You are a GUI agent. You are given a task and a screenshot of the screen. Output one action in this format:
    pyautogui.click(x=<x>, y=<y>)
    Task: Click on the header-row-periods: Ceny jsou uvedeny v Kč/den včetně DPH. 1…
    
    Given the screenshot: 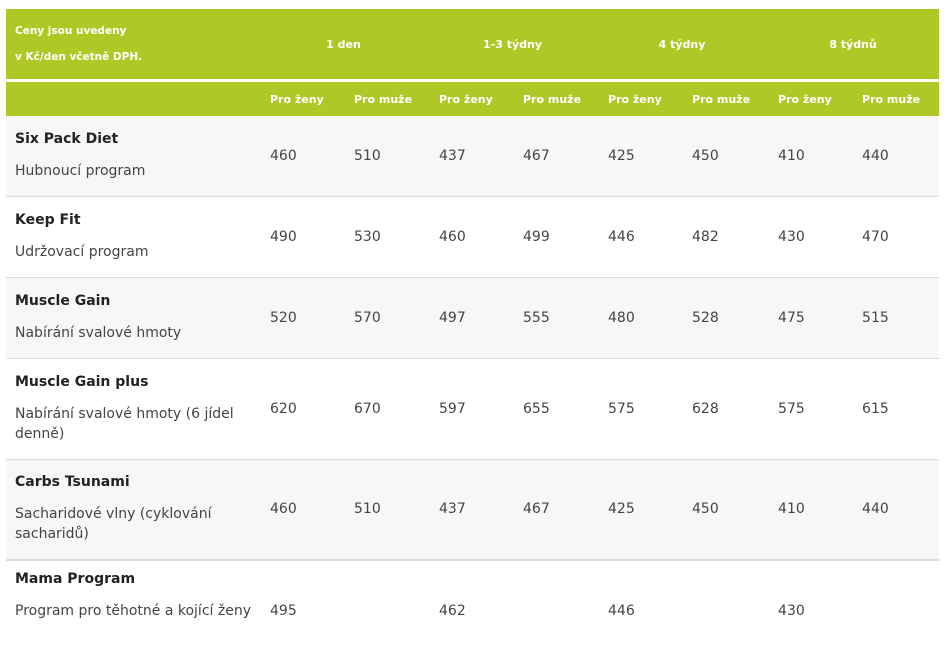 What is the action you would take?
    pyautogui.click(x=473, y=44)
    